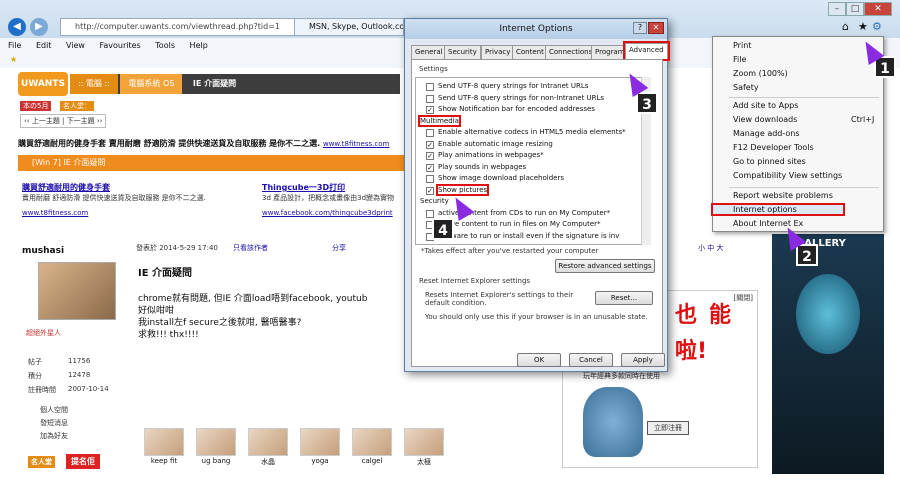 The width and height of the screenshot is (900, 480). I want to click on menu-favourites: Favourites, so click(120, 45).